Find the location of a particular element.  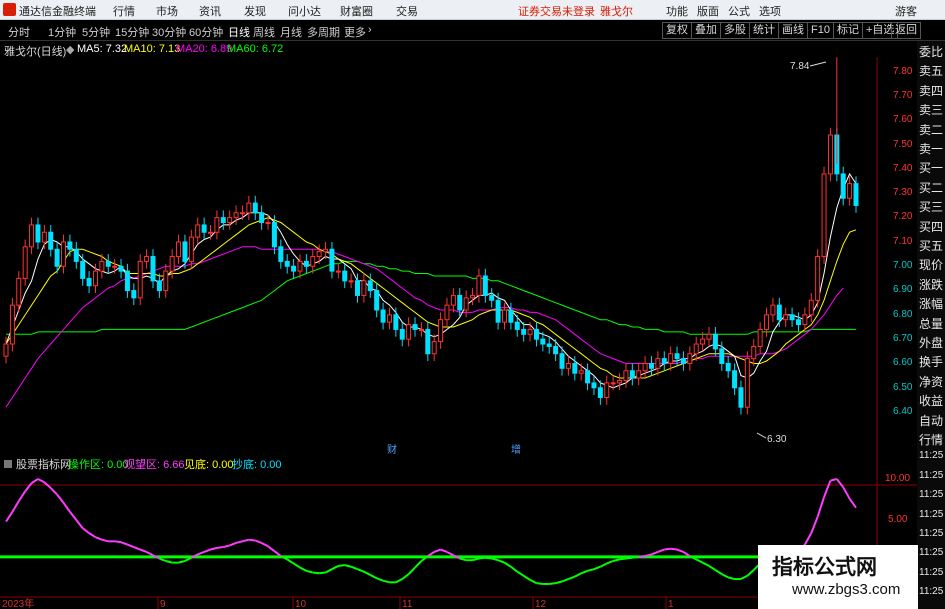

side-panel-item: 总量 is located at coordinates (931, 323).